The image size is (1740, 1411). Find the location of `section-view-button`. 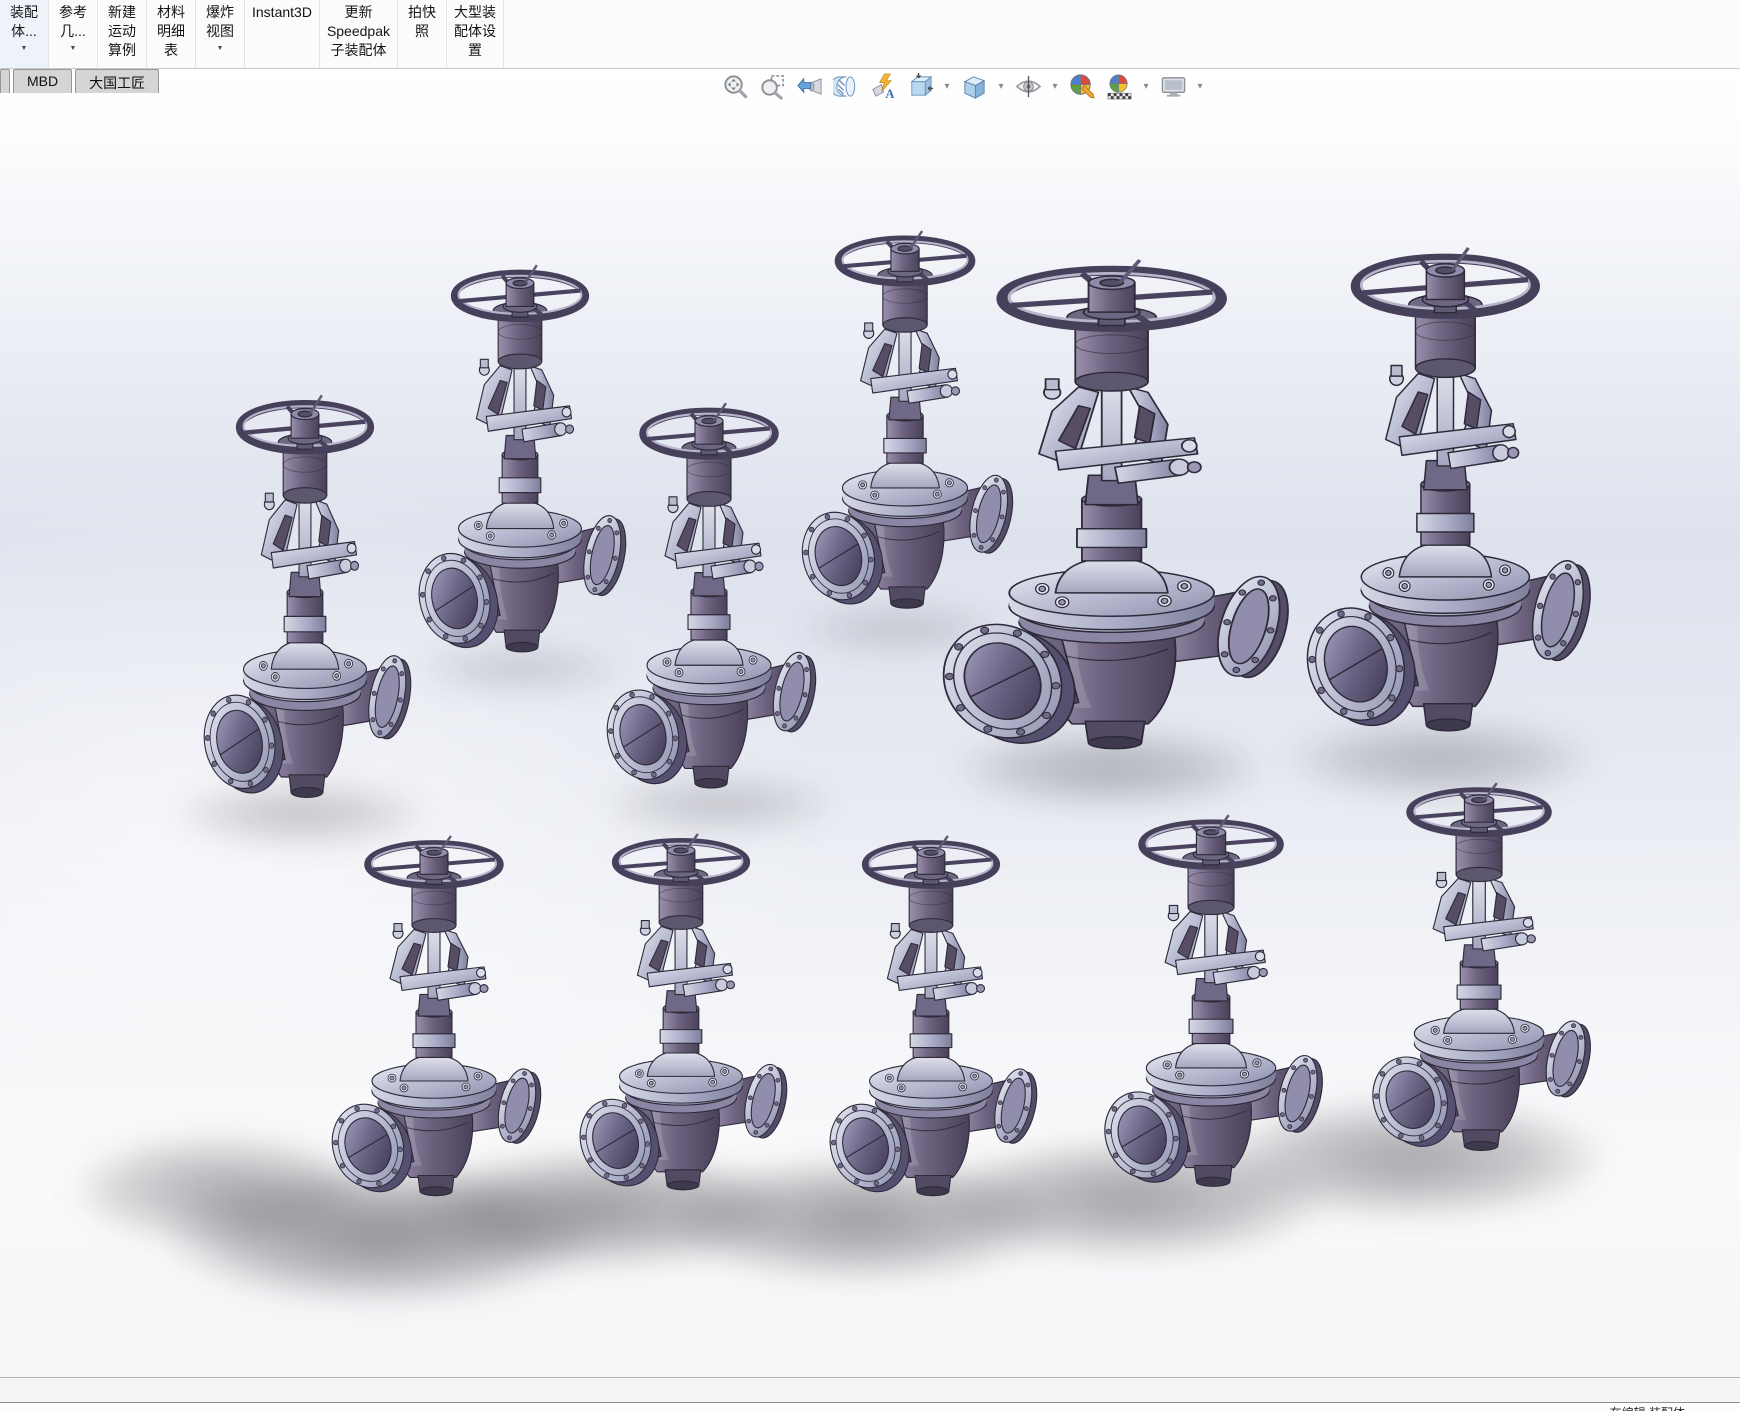

section-view-button is located at coordinates (846, 86).